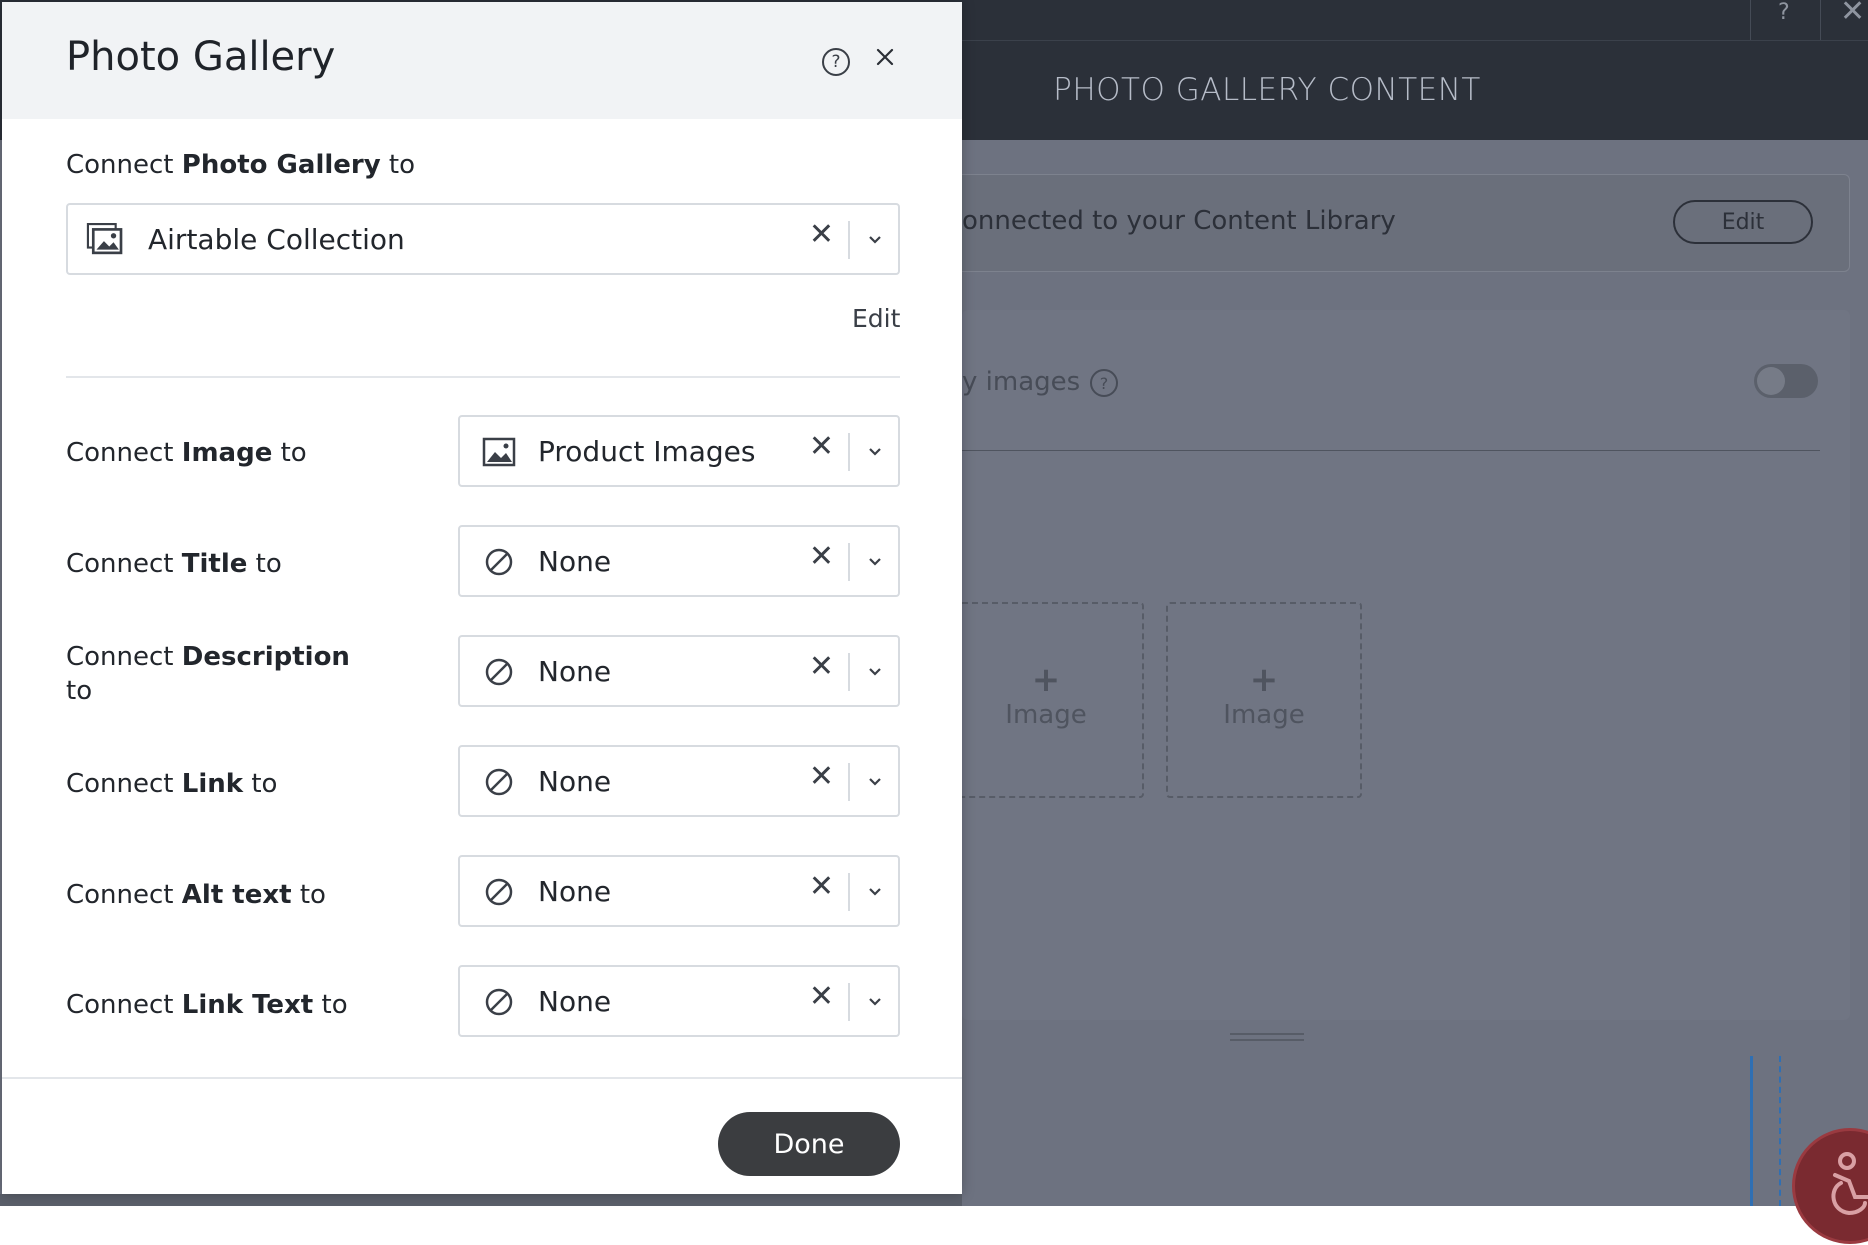  Describe the element at coordinates (1179, 221) in the screenshot. I see `content-library-text: onnected to your Content Library` at that location.